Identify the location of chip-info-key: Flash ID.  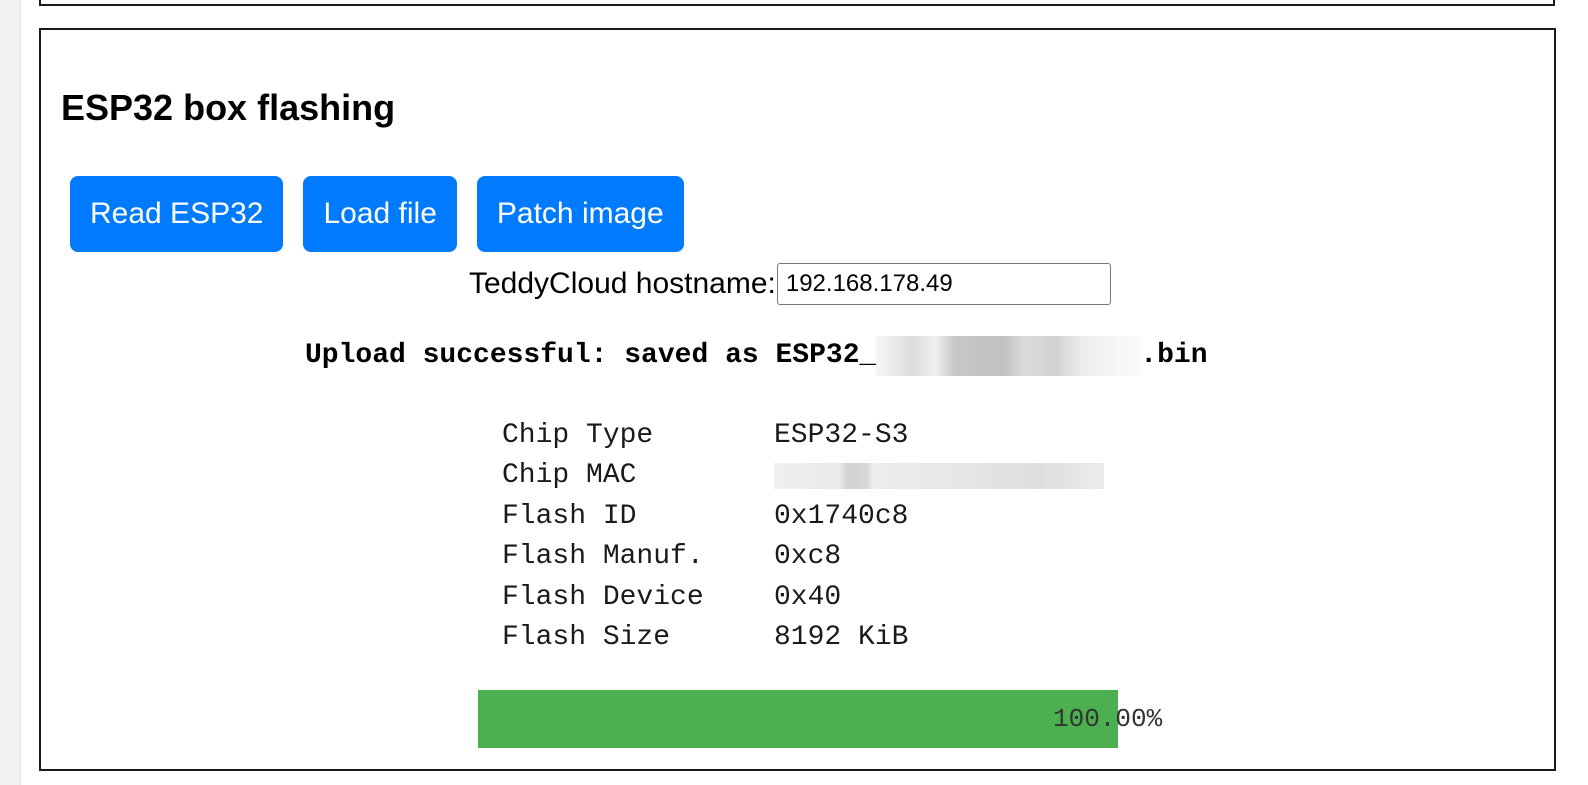
(569, 516).